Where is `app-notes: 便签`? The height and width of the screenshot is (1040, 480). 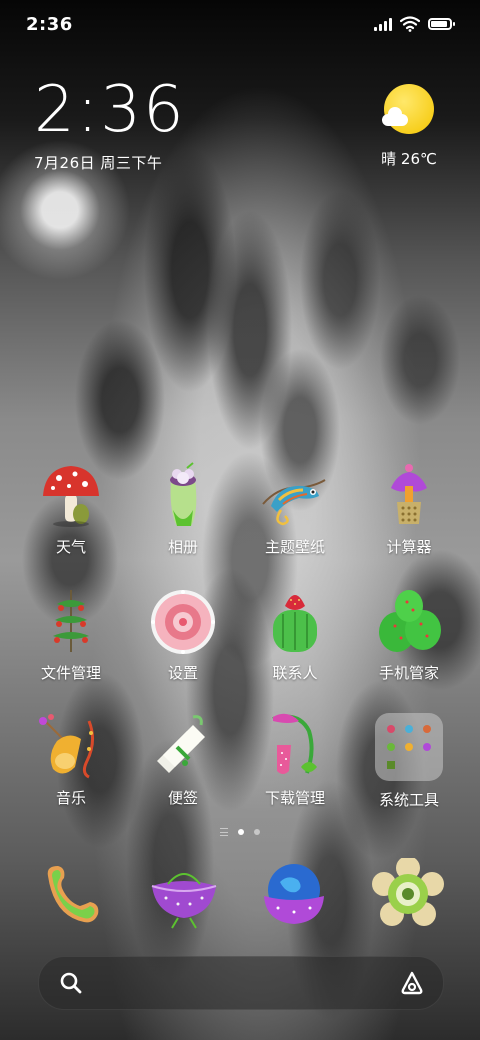
app-notes: 便签 is located at coordinates (183, 759).